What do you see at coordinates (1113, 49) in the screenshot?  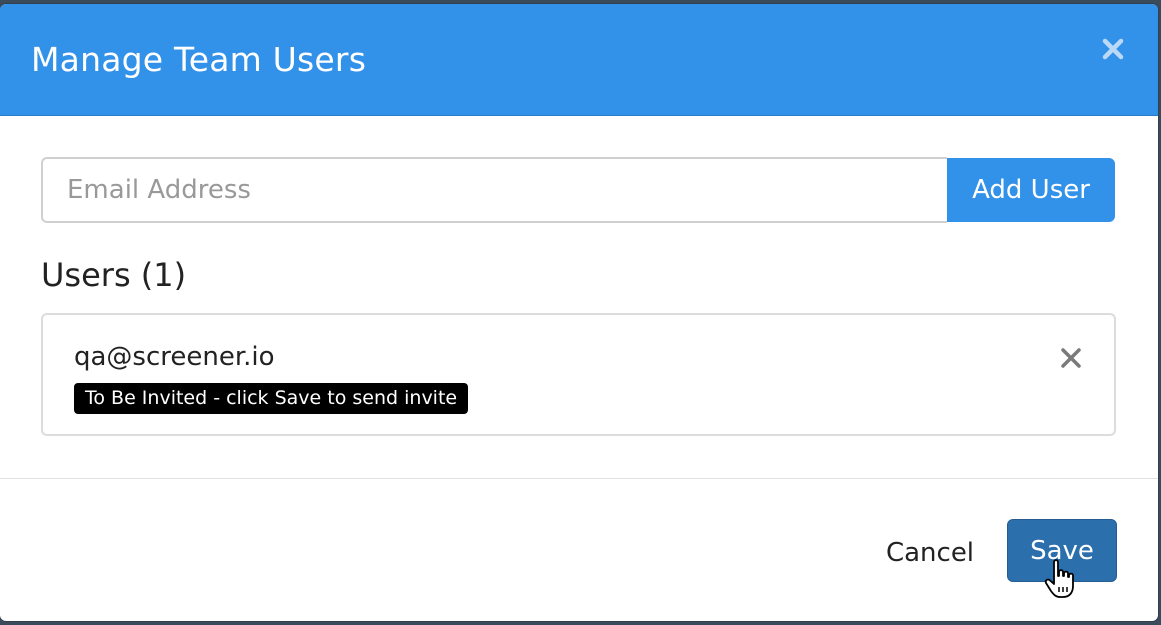 I see `close-icon` at bounding box center [1113, 49].